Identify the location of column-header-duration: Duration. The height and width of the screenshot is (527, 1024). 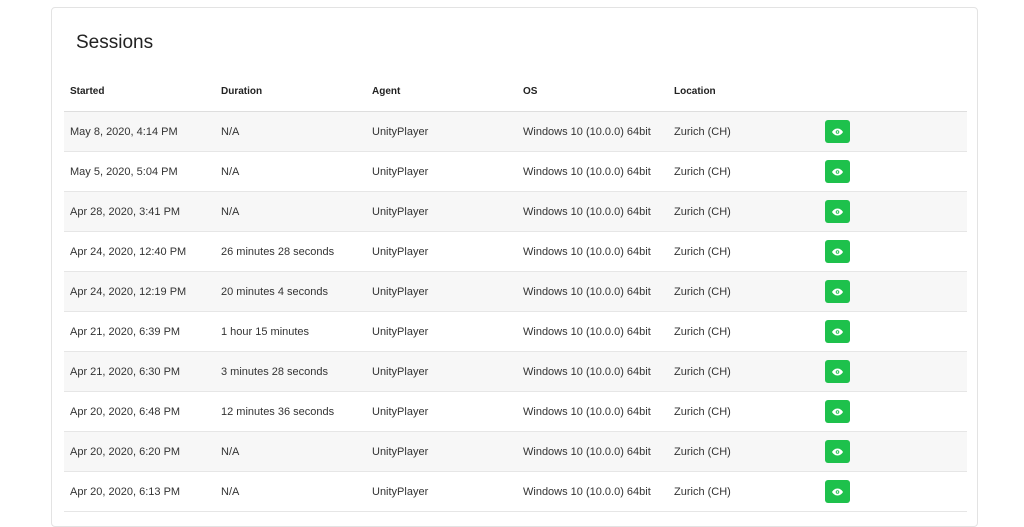
(290, 92).